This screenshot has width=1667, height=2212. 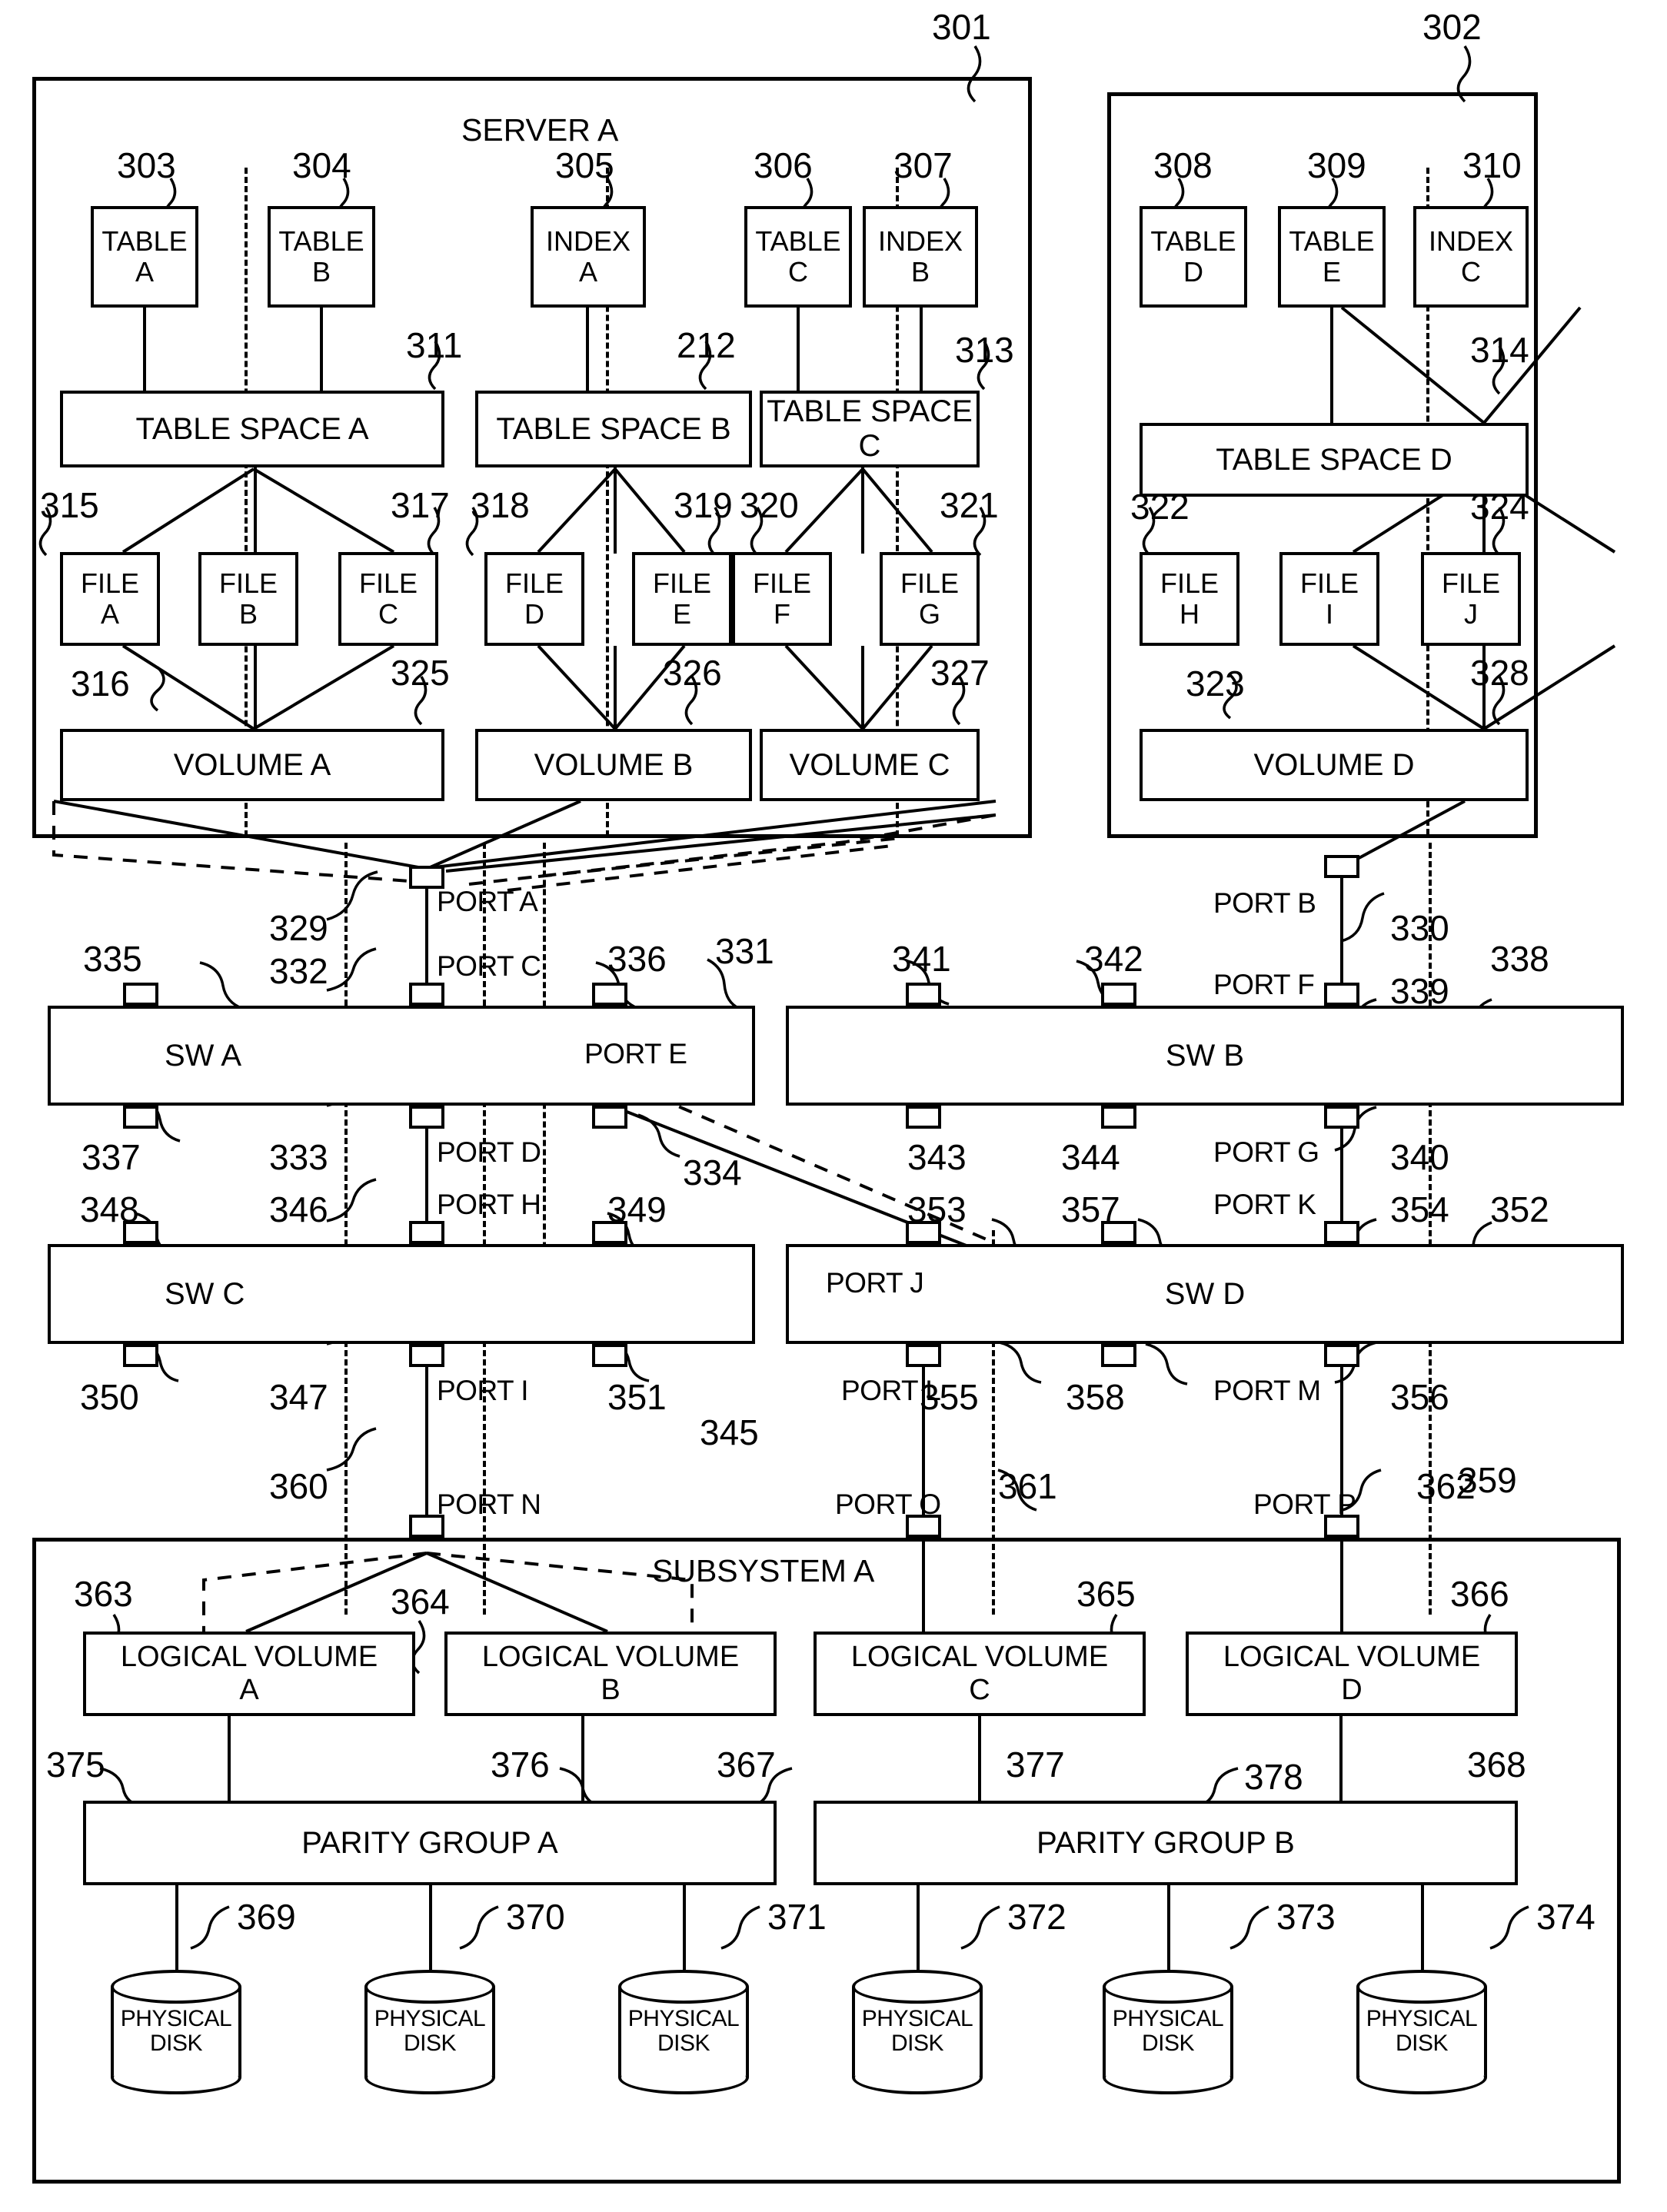 What do you see at coordinates (298, 1209) in the screenshot?
I see `ref-346: 346` at bounding box center [298, 1209].